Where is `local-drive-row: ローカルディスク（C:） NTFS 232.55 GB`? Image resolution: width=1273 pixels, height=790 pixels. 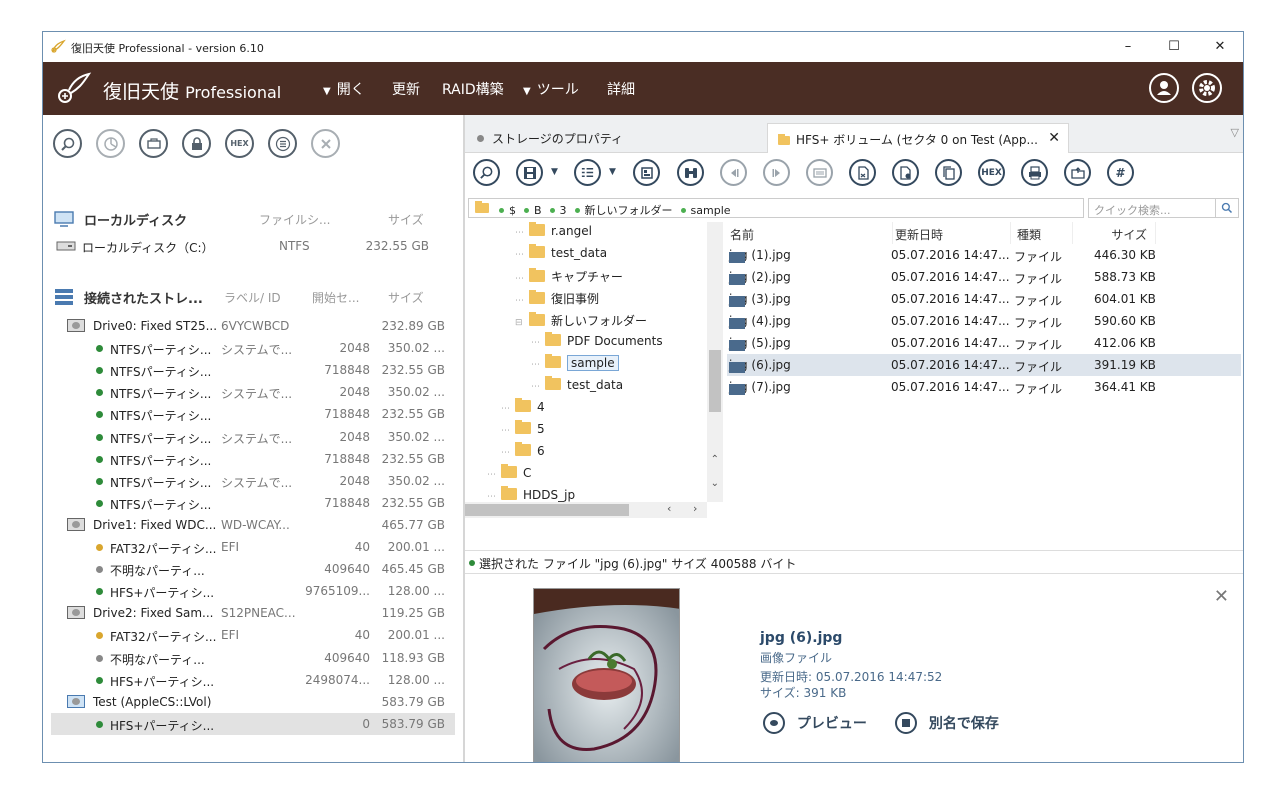 local-drive-row: ローカルディスク（C:） NTFS 232.55 GB is located at coordinates (256, 246).